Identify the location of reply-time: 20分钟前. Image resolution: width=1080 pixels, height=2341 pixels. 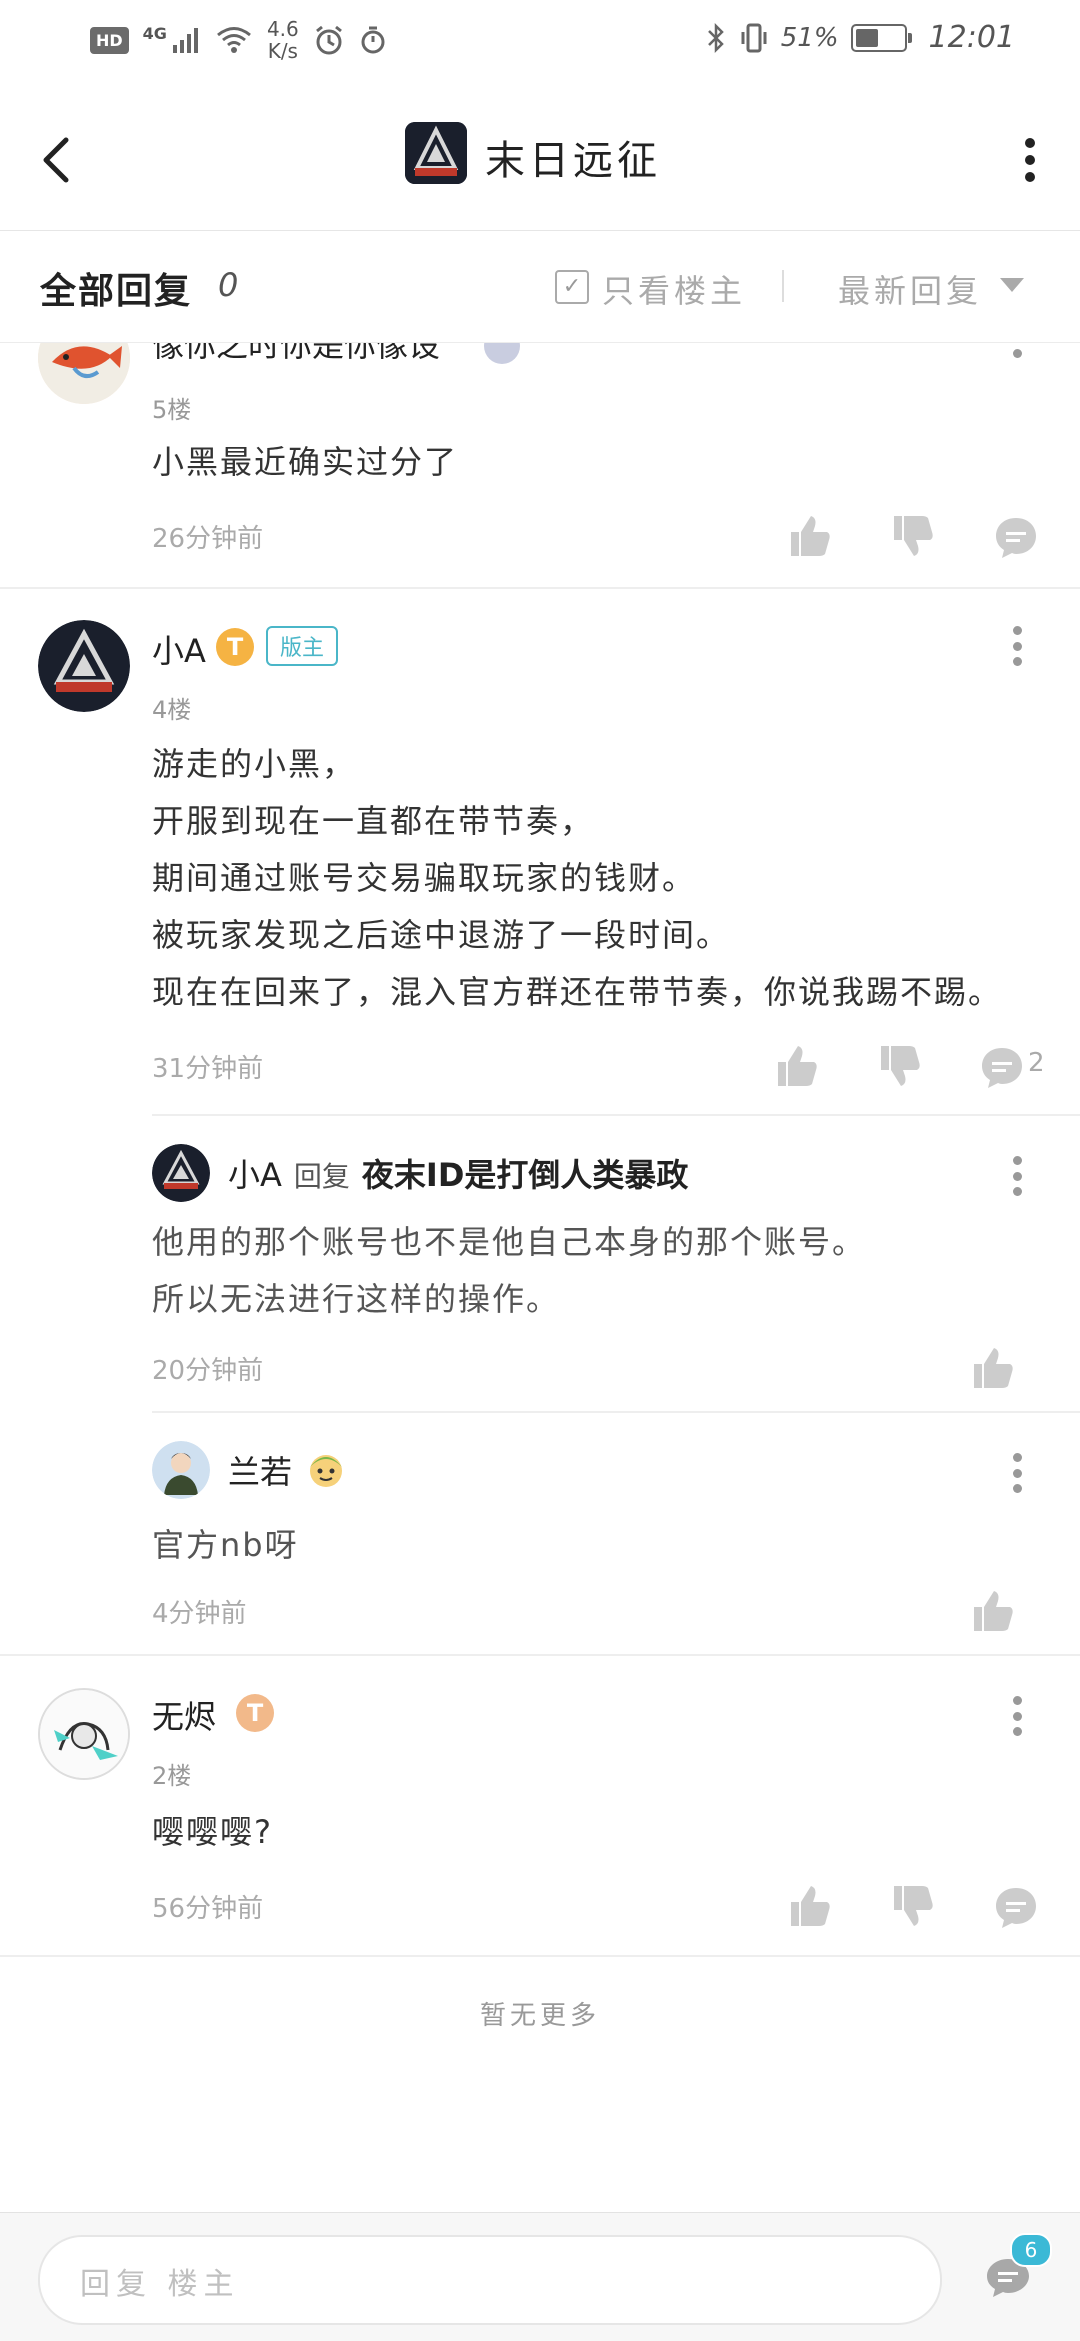
(208, 1371).